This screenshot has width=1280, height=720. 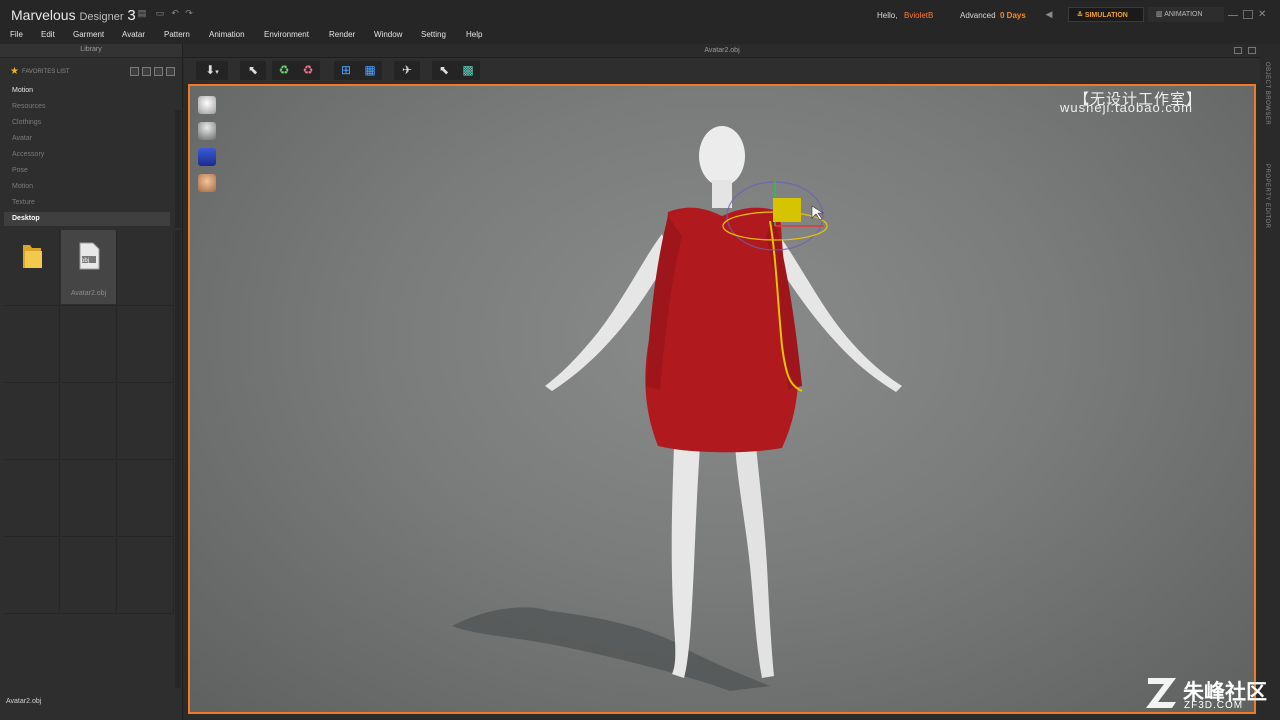 What do you see at coordinates (89, 256) in the screenshot?
I see `obj-file-icon` at bounding box center [89, 256].